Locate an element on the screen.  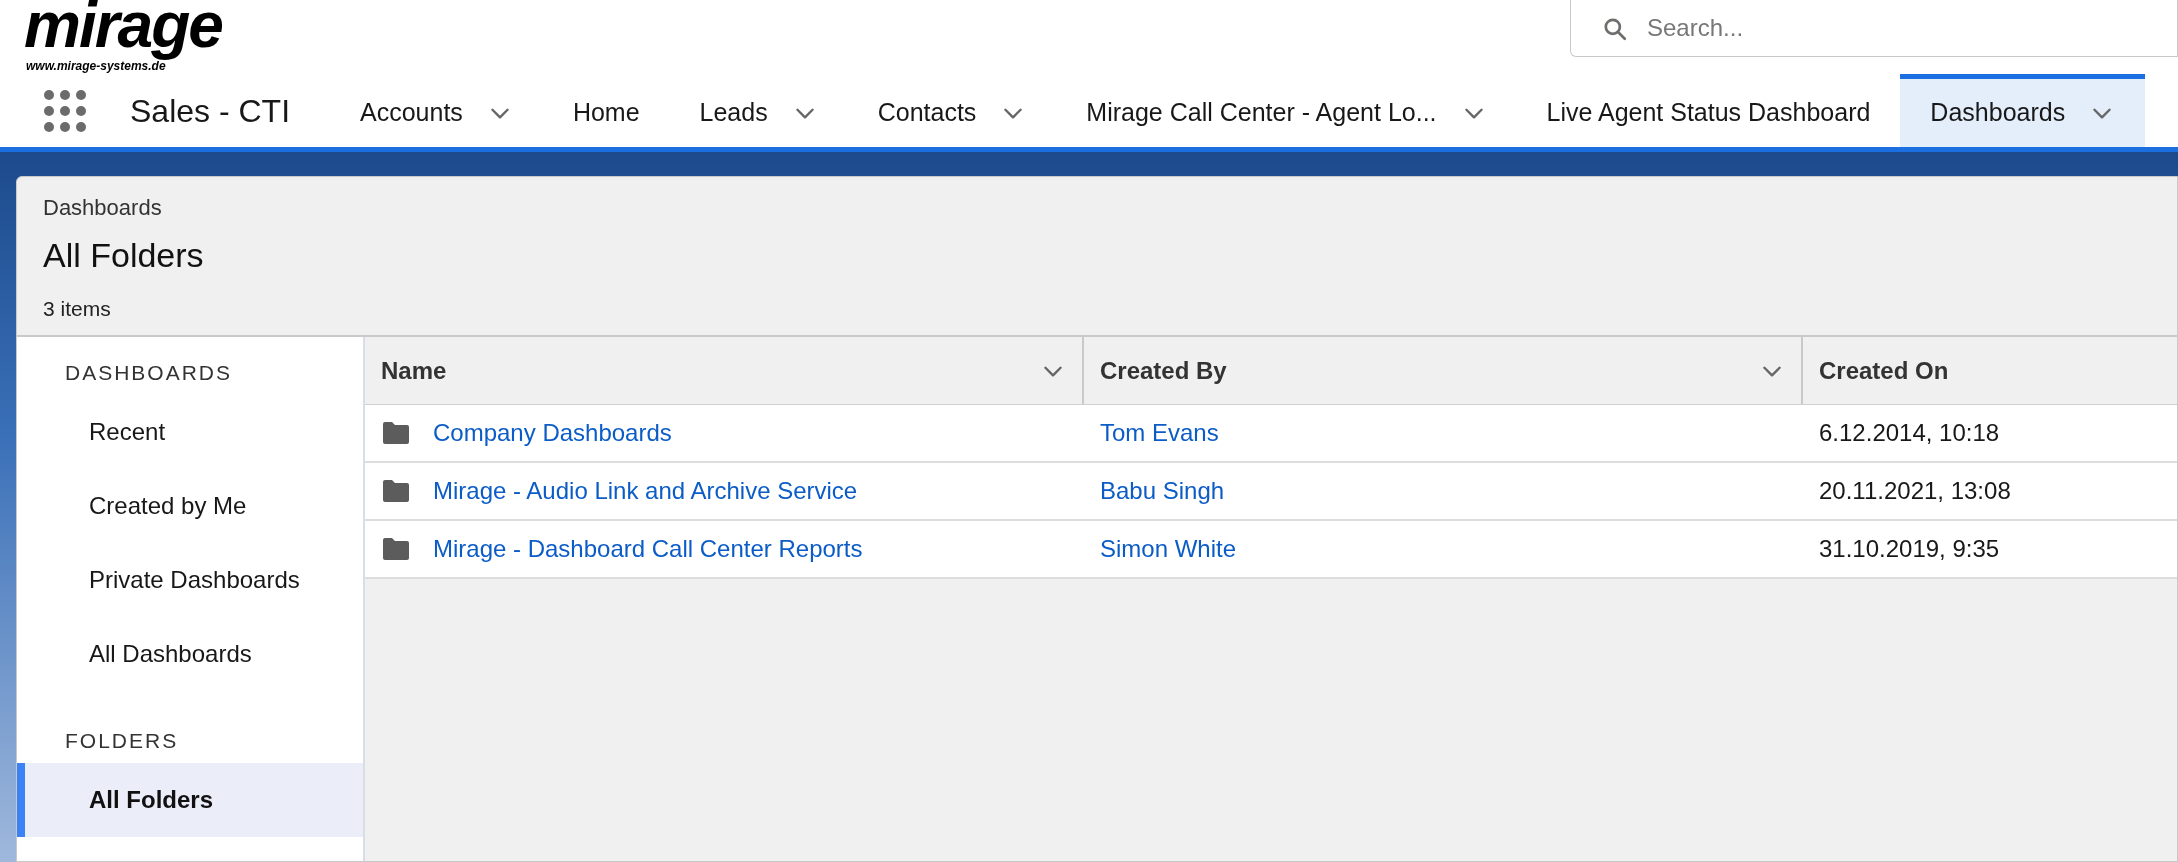
search-icon is located at coordinates (1615, 29).